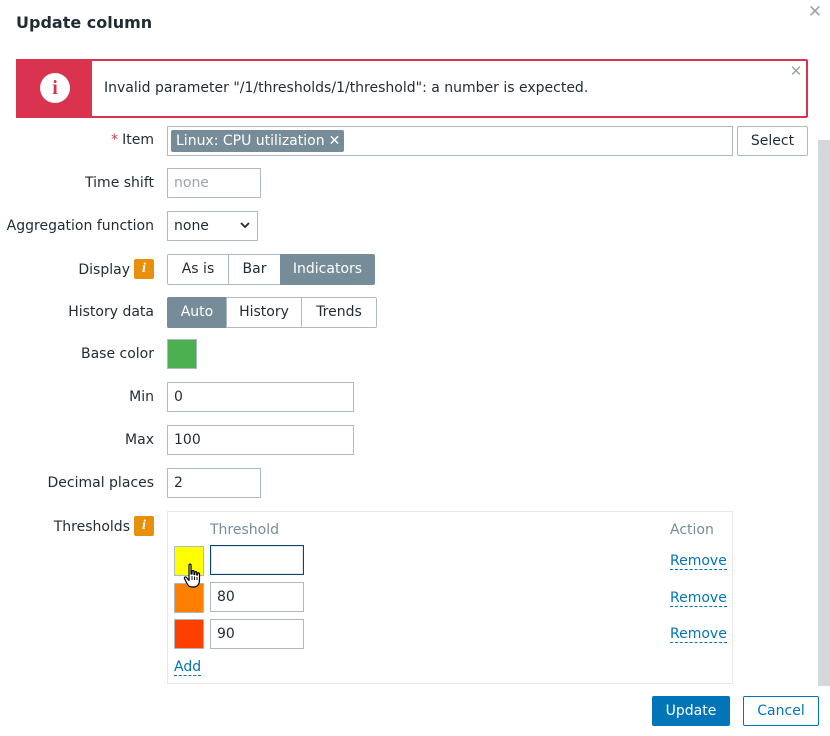  I want to click on required-mark: *, so click(115, 140).